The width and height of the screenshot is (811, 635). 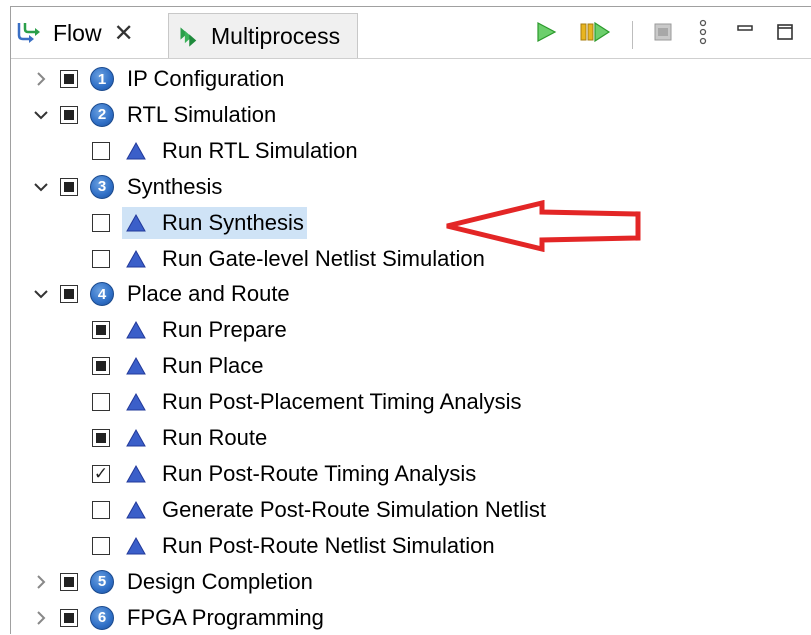 I want to click on tree-group-label: Place and Route, so click(x=208, y=294).